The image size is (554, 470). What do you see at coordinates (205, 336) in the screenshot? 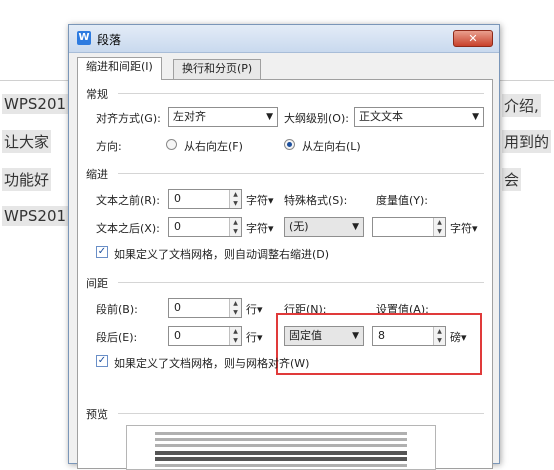
I see `space-after-input: 0 ▲ ▼` at bounding box center [205, 336].